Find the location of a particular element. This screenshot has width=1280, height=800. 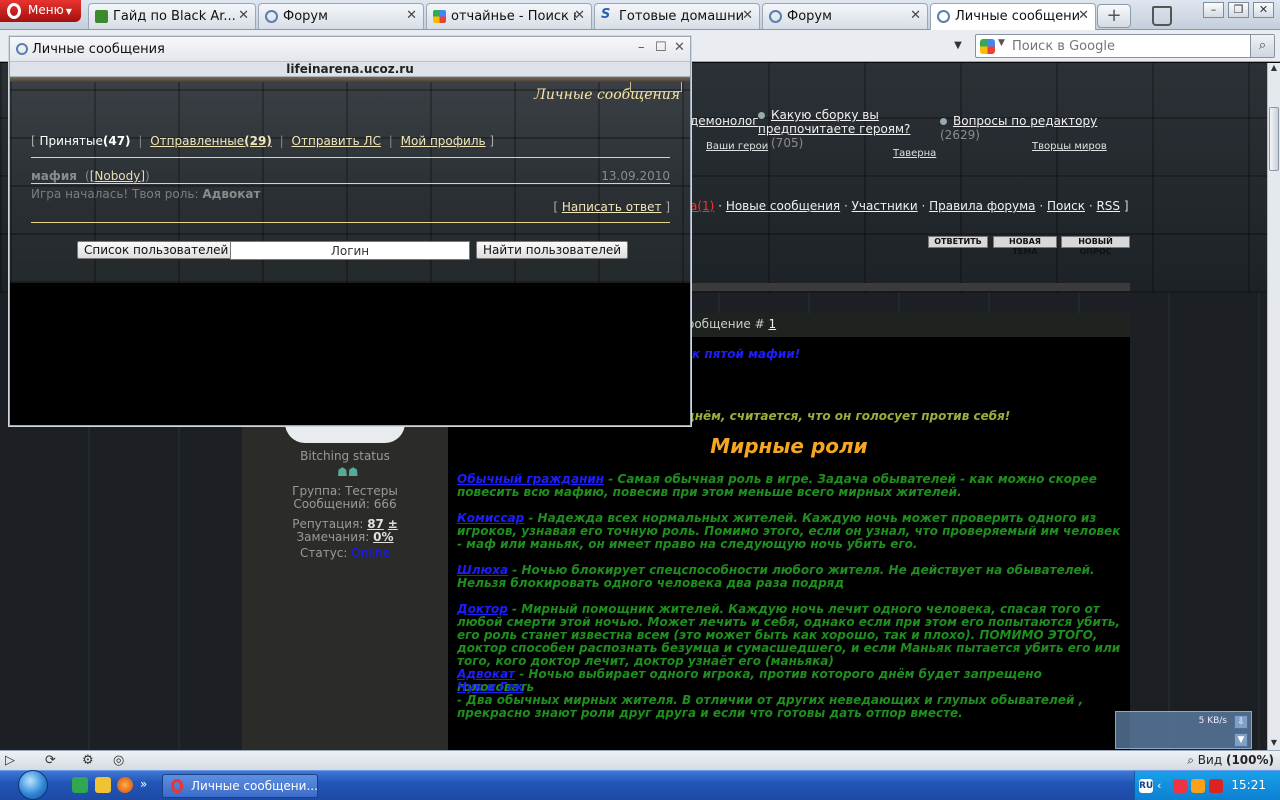

tab-private-messages: Личные сообщения ✕ is located at coordinates (1013, 16).